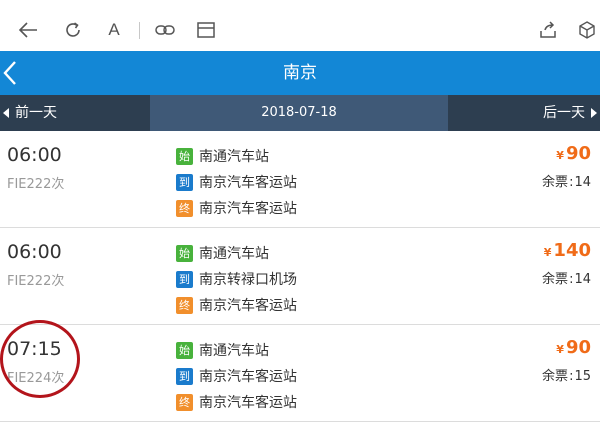 The height and width of the screenshot is (428, 600). What do you see at coordinates (34, 349) in the screenshot?
I see `departure-time: 07:15` at bounding box center [34, 349].